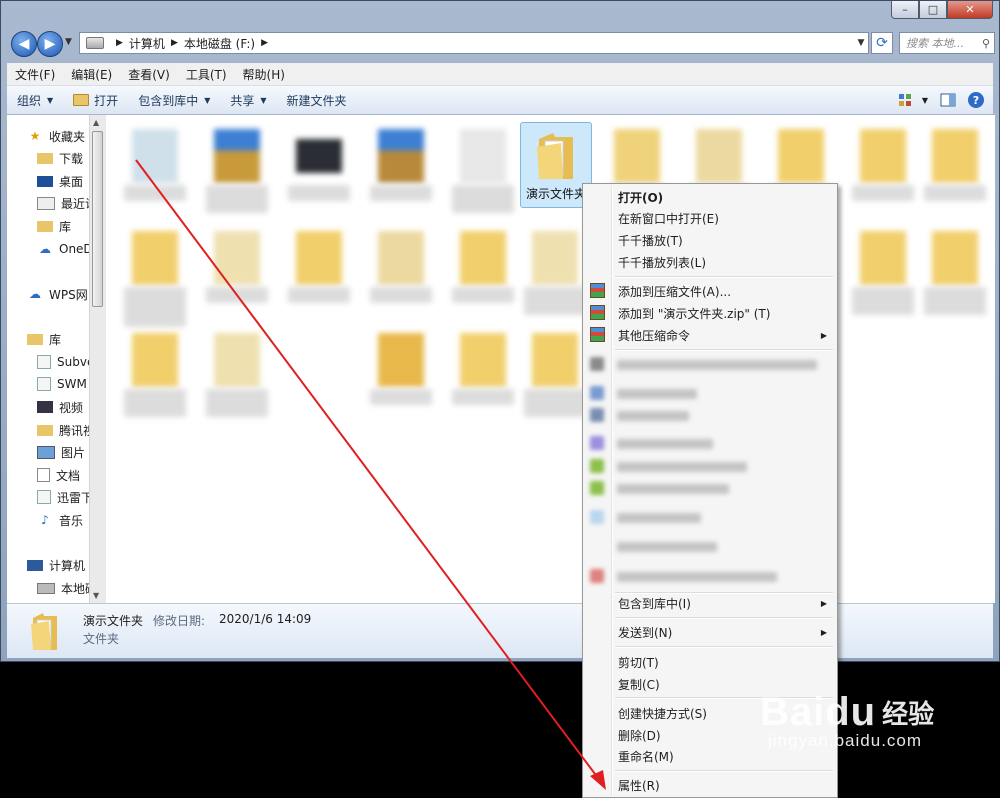 The image size is (1000, 798). Describe the element at coordinates (62, 384) in the screenshot. I see `nav-swm: SWM` at that location.